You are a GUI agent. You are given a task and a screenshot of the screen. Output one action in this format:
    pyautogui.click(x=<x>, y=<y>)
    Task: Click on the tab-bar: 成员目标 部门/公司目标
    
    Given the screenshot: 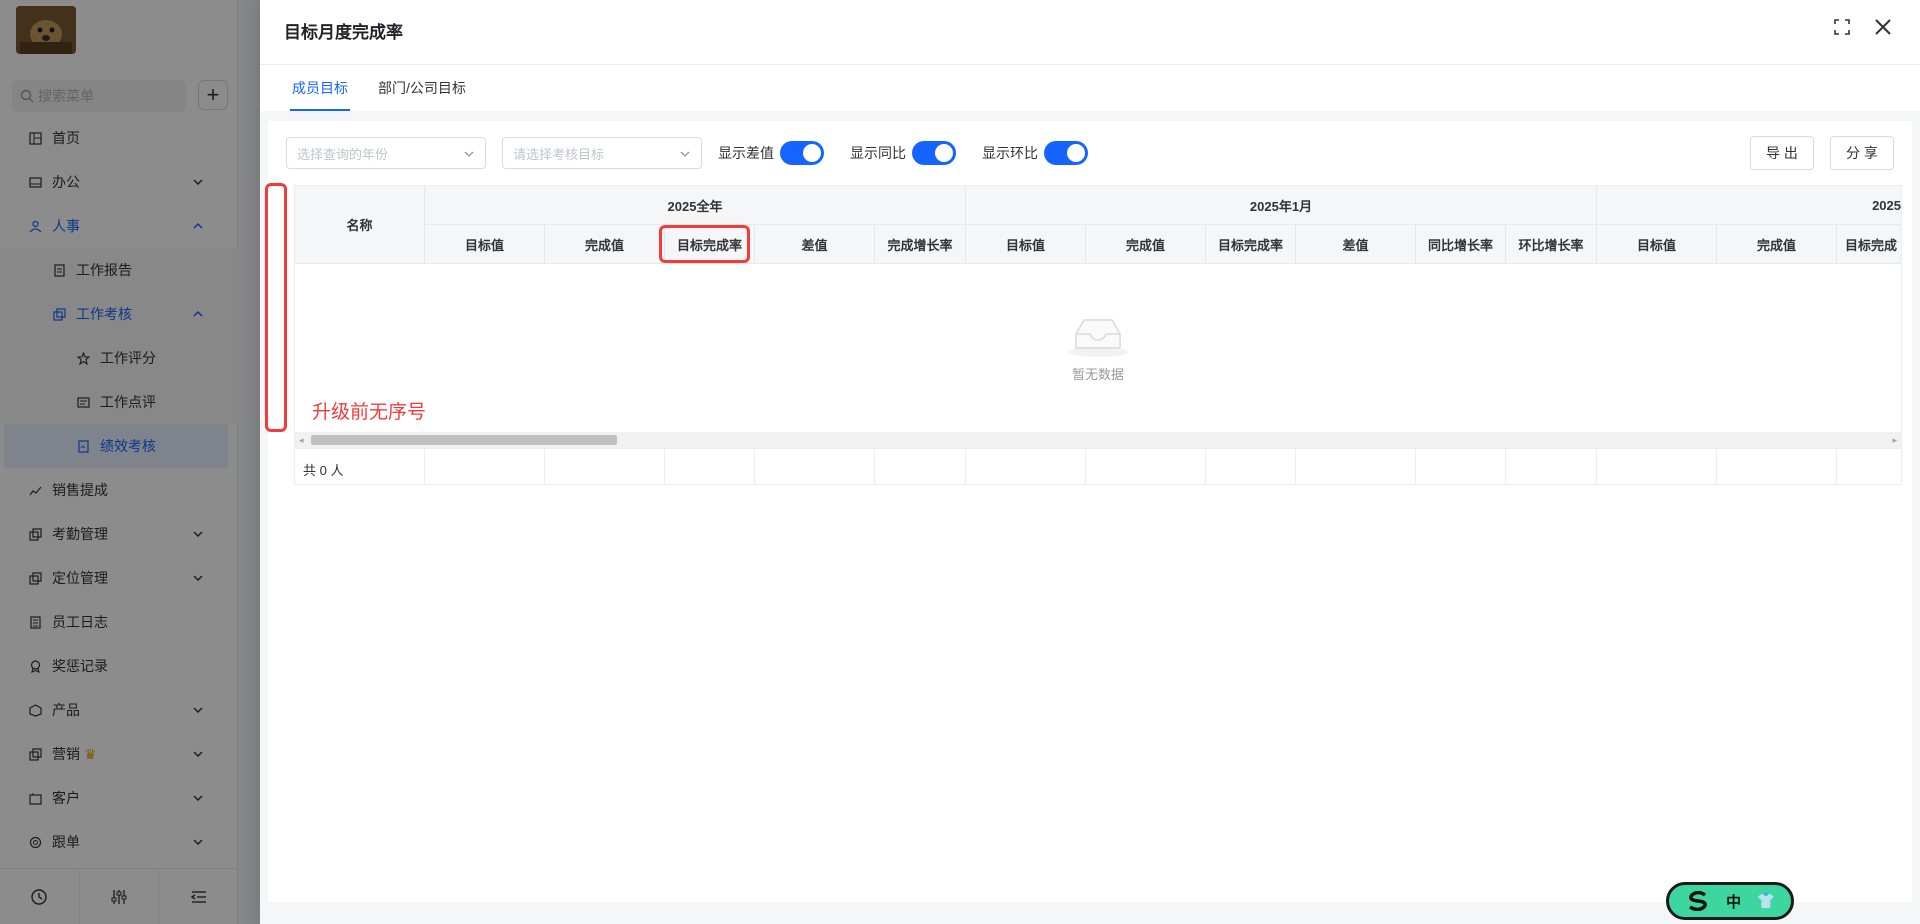 What is the action you would take?
    pyautogui.click(x=386, y=88)
    